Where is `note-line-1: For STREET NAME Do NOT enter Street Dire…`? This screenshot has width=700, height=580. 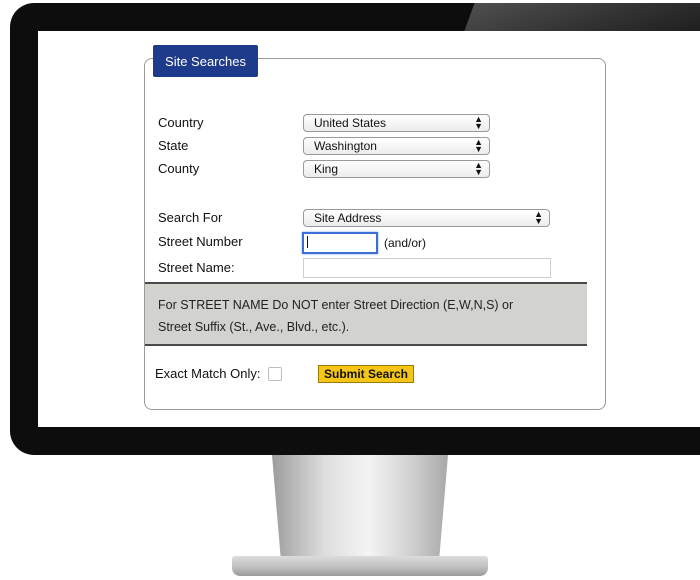 note-line-1: For STREET NAME Do NOT enter Street Dire… is located at coordinates (336, 305).